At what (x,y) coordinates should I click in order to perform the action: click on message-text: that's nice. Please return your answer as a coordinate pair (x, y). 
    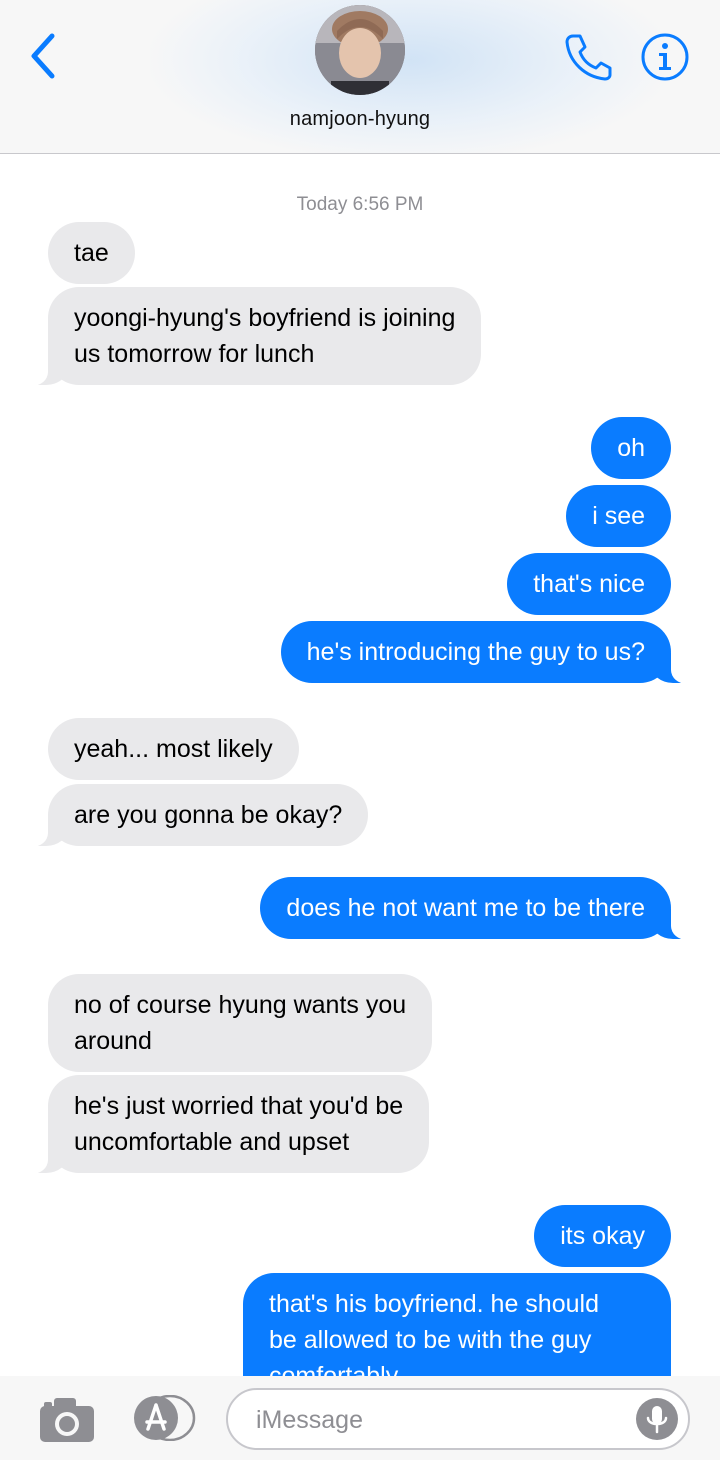
    Looking at the image, I should click on (589, 584).